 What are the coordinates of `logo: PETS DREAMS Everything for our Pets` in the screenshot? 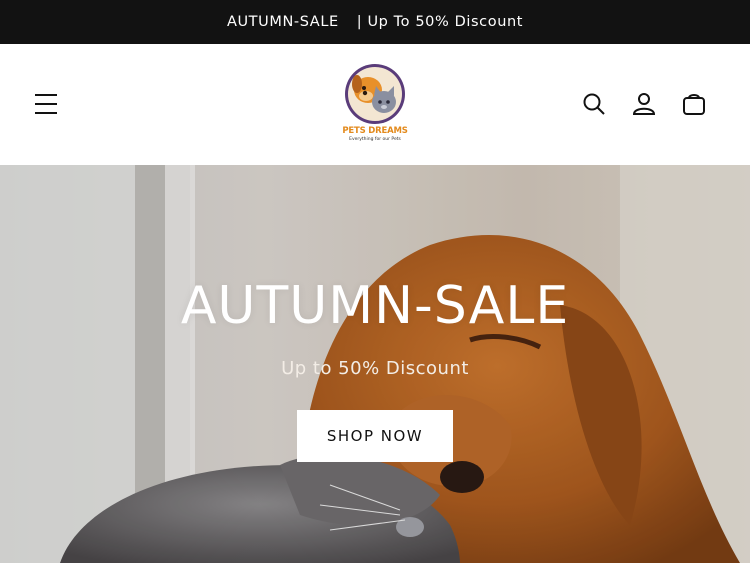 It's located at (375, 105).